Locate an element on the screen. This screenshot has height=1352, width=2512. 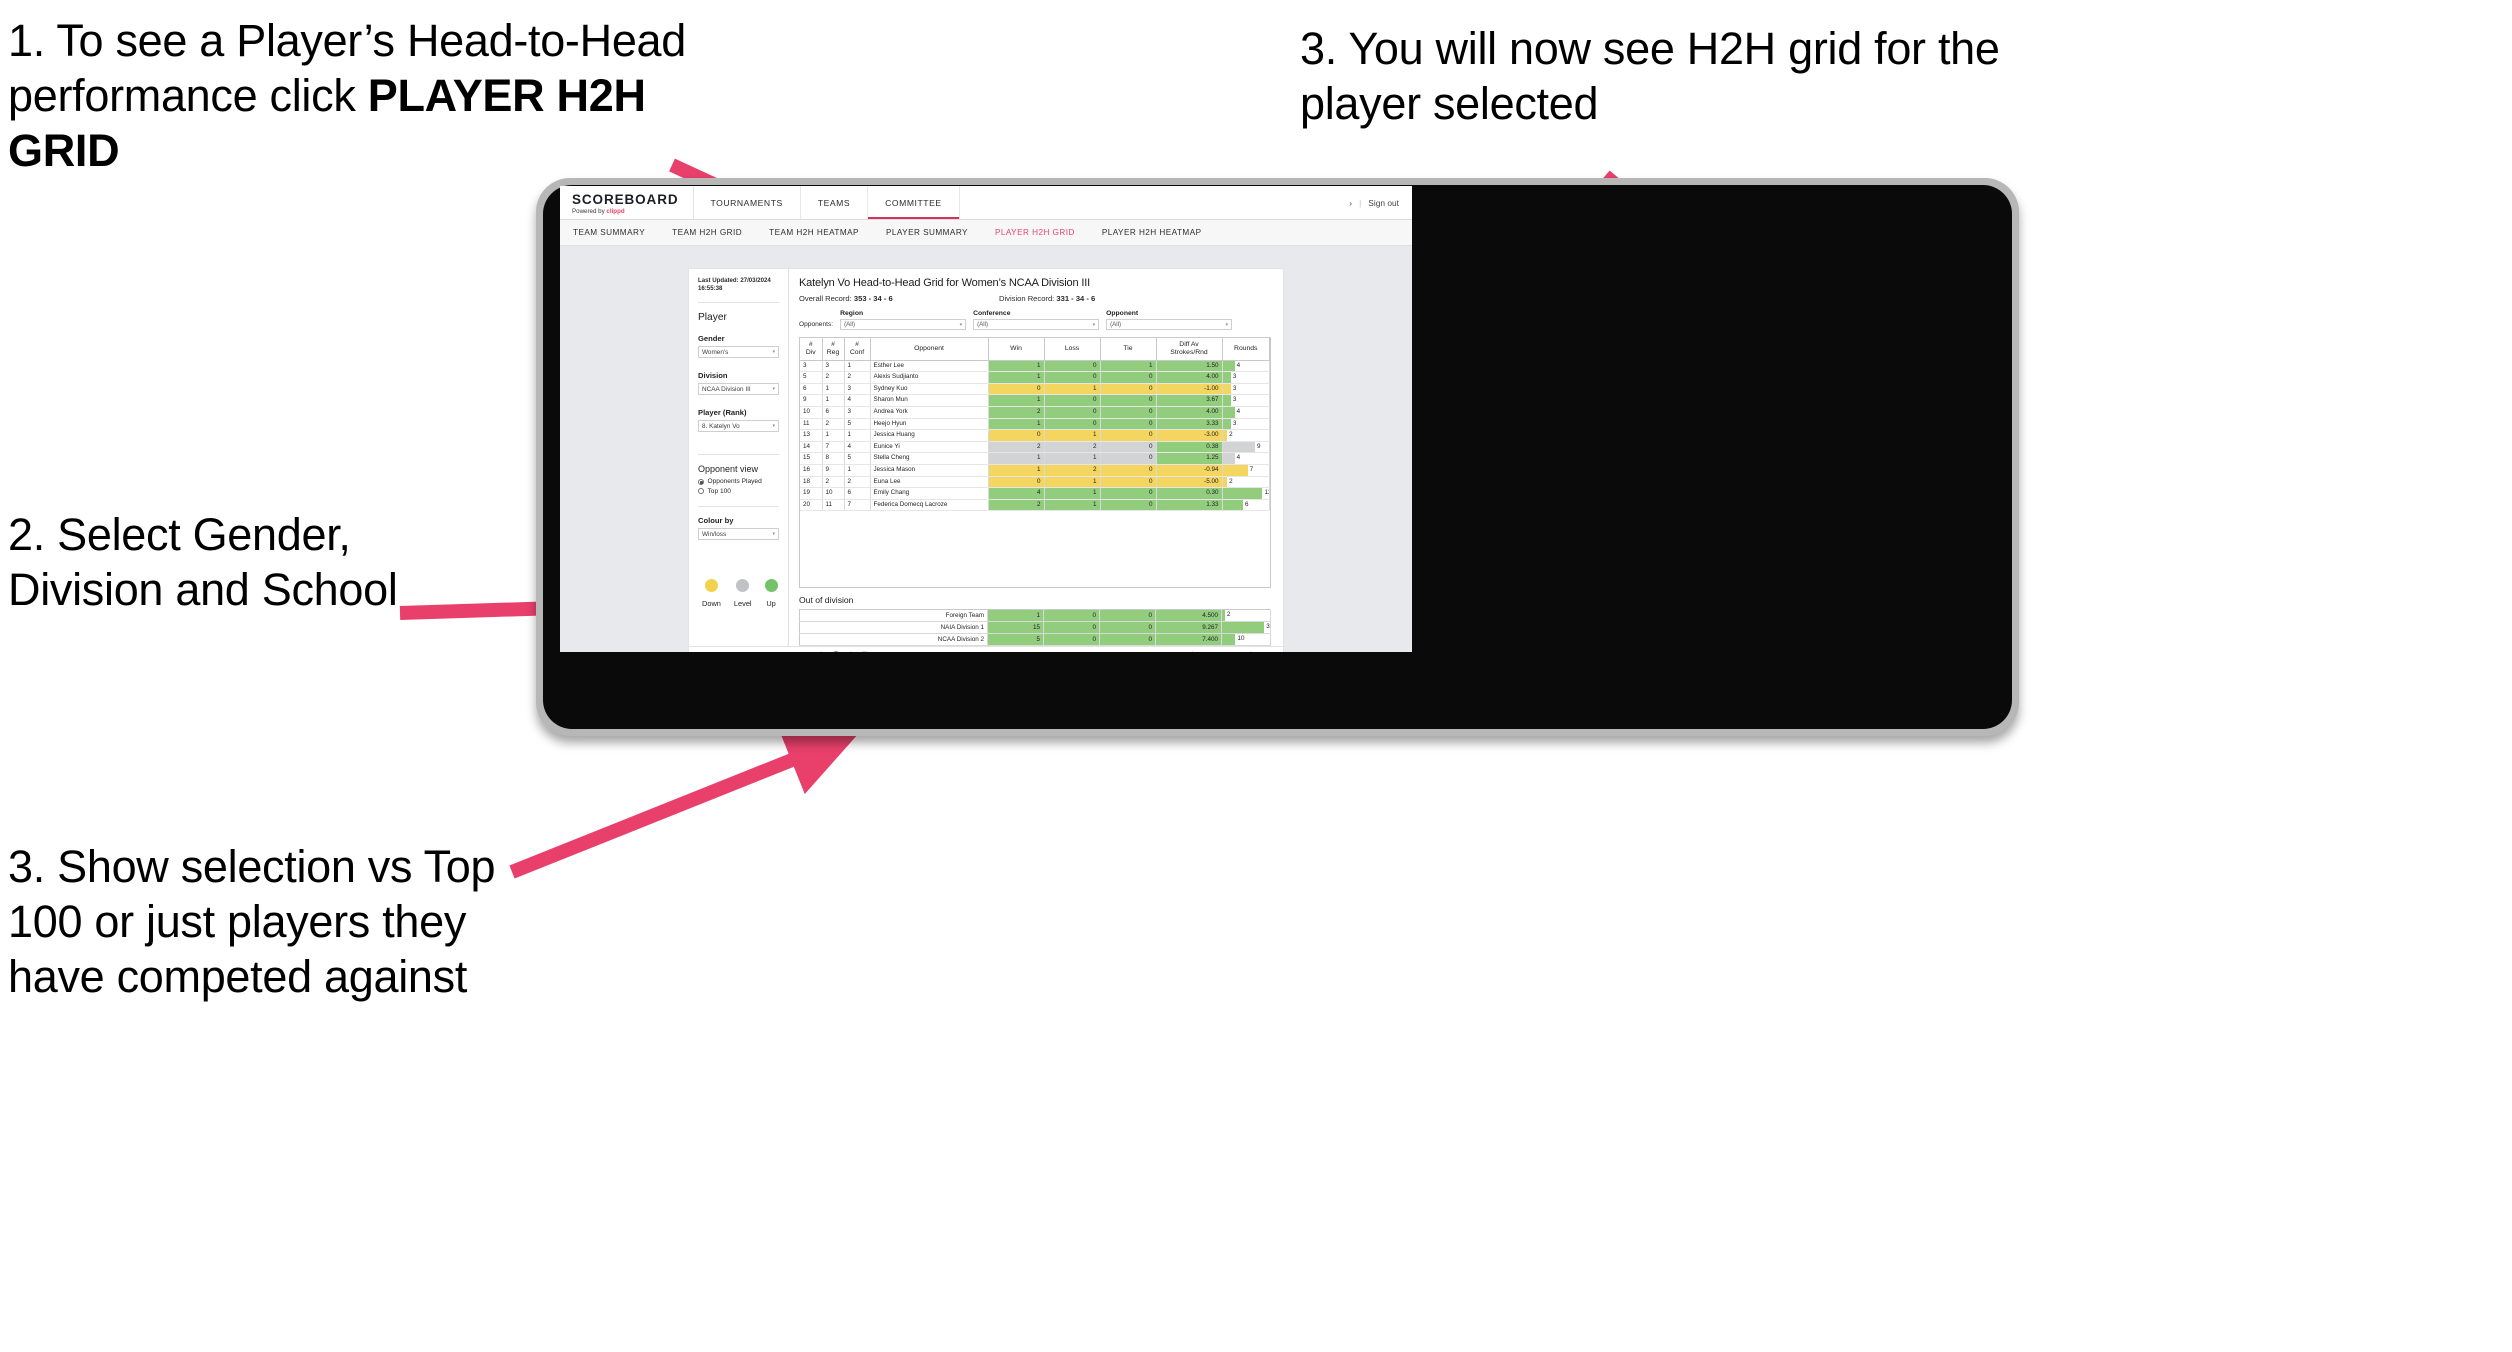
division-select: NCAA Division III ▾ is located at coordinates (738, 389).